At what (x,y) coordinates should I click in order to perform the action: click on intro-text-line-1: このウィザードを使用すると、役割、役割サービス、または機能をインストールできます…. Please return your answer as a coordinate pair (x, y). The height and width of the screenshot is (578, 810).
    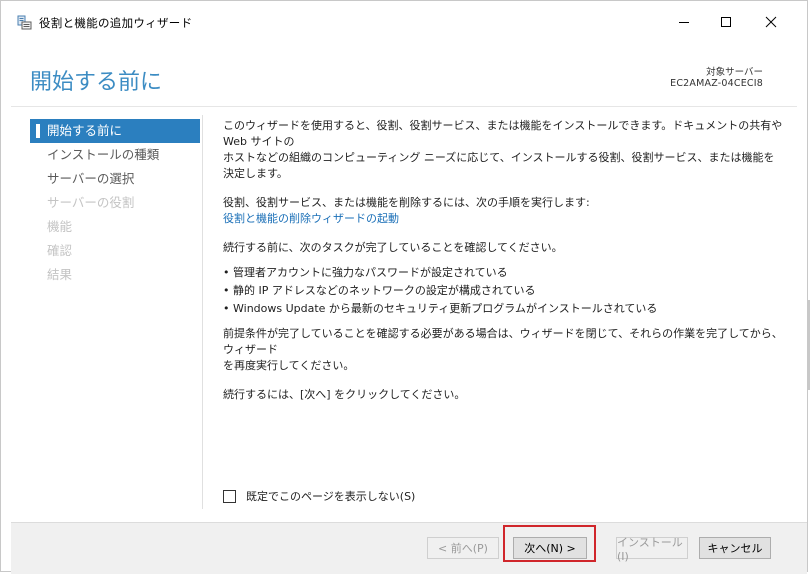
    Looking at the image, I should click on (503, 133).